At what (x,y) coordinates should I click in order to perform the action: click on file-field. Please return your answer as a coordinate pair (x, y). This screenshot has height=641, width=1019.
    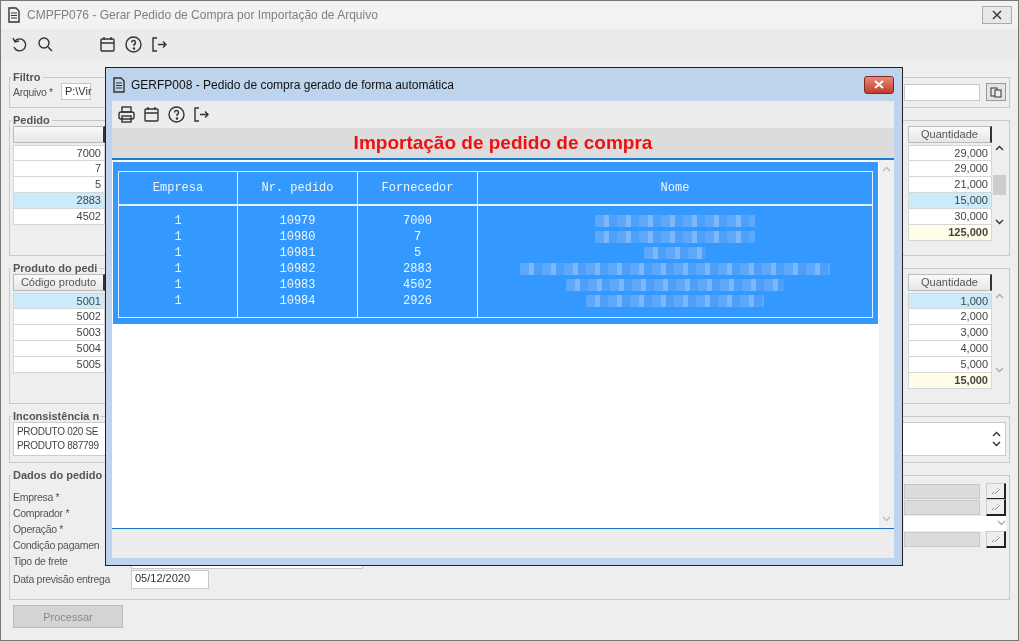
    Looking at the image, I should click on (942, 92).